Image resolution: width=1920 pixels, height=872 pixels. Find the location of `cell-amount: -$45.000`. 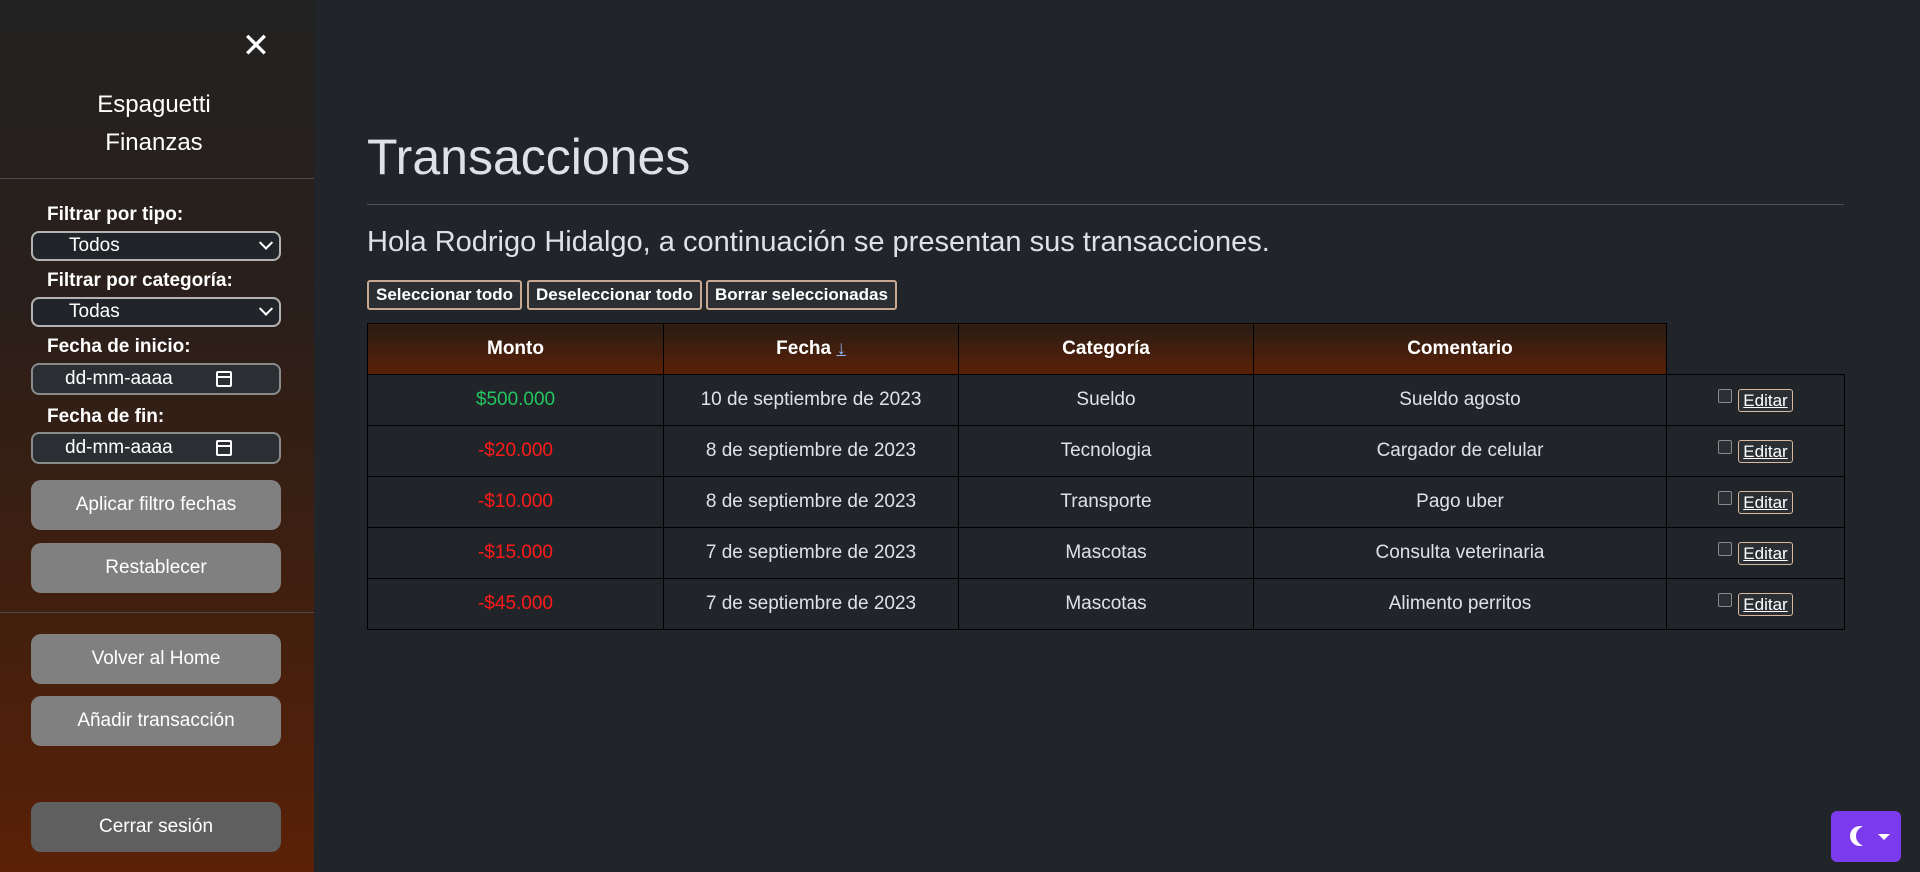

cell-amount: -$45.000 is located at coordinates (515, 604).